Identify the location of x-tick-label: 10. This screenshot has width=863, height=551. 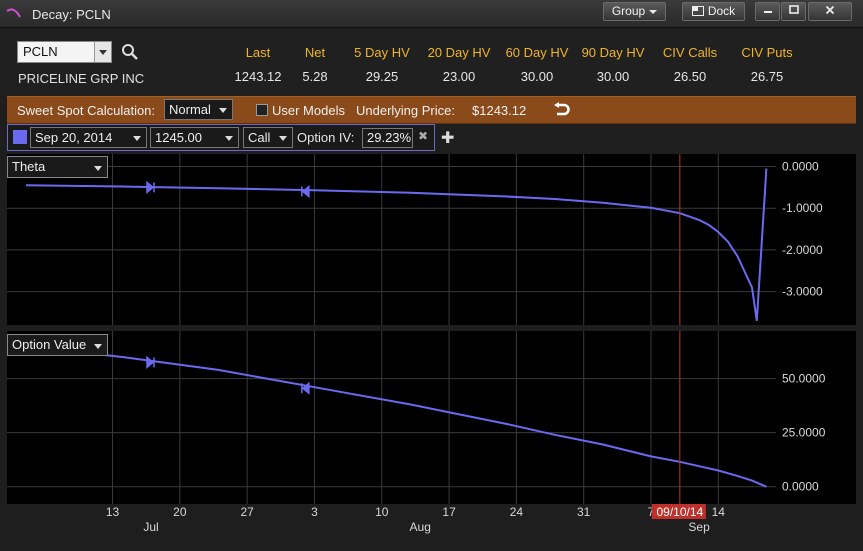
(382, 512).